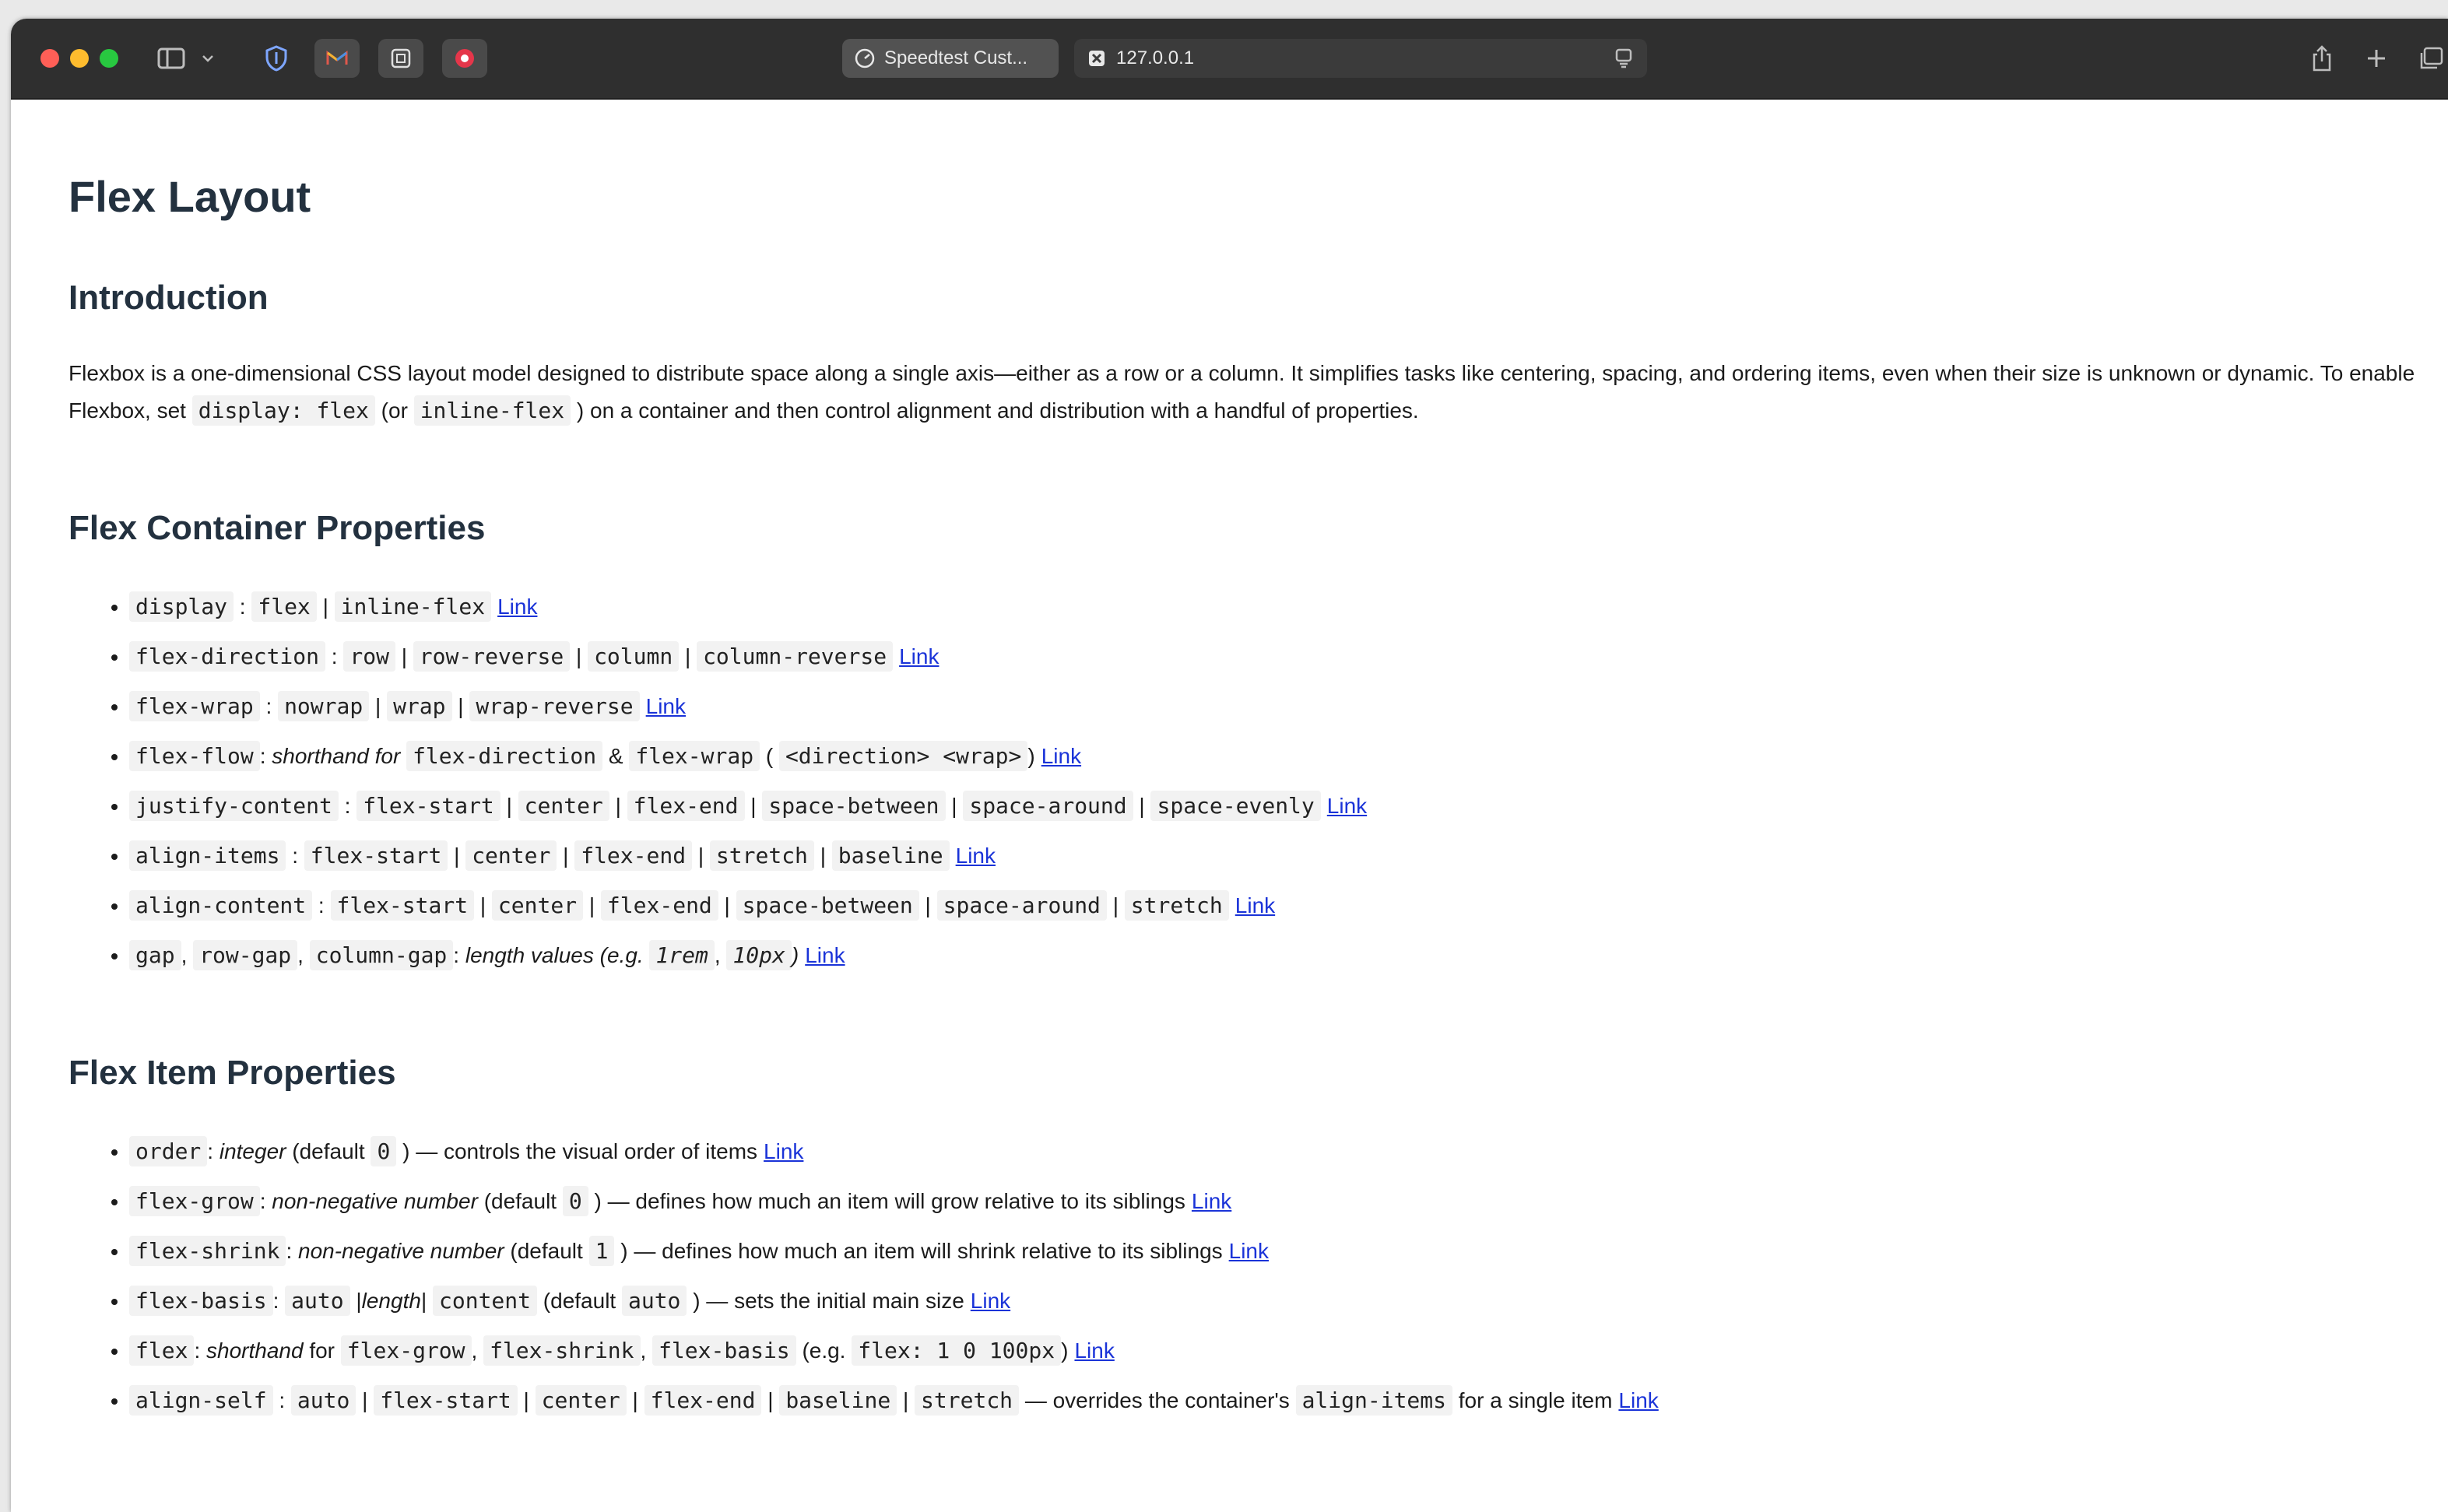  I want to click on description-text: — overrides the container's, so click(1157, 1400).